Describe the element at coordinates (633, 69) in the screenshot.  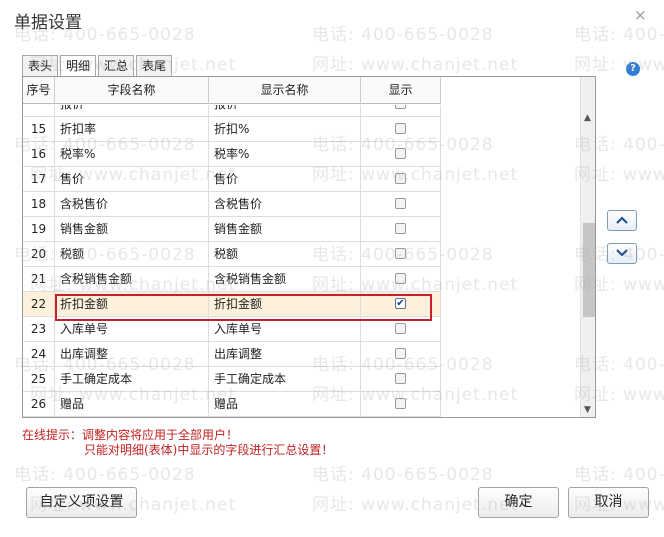
I see `help-icon: ?` at that location.